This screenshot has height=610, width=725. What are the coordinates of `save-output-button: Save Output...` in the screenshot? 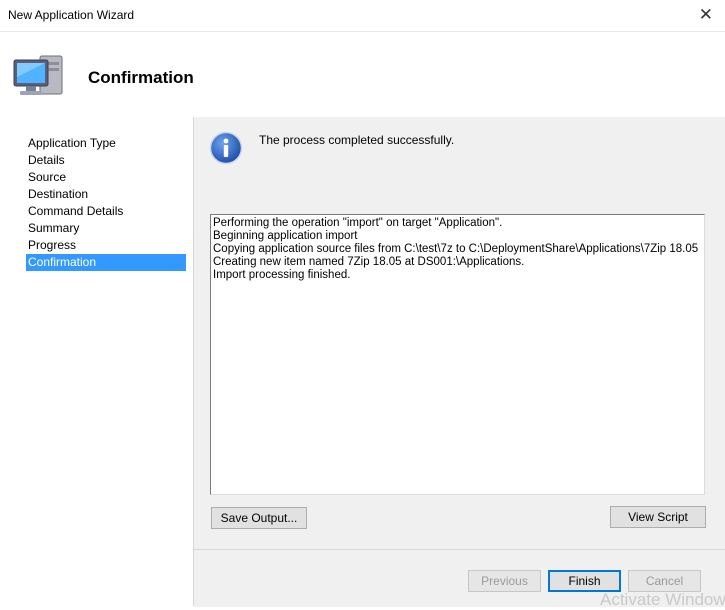 It's located at (259, 518).